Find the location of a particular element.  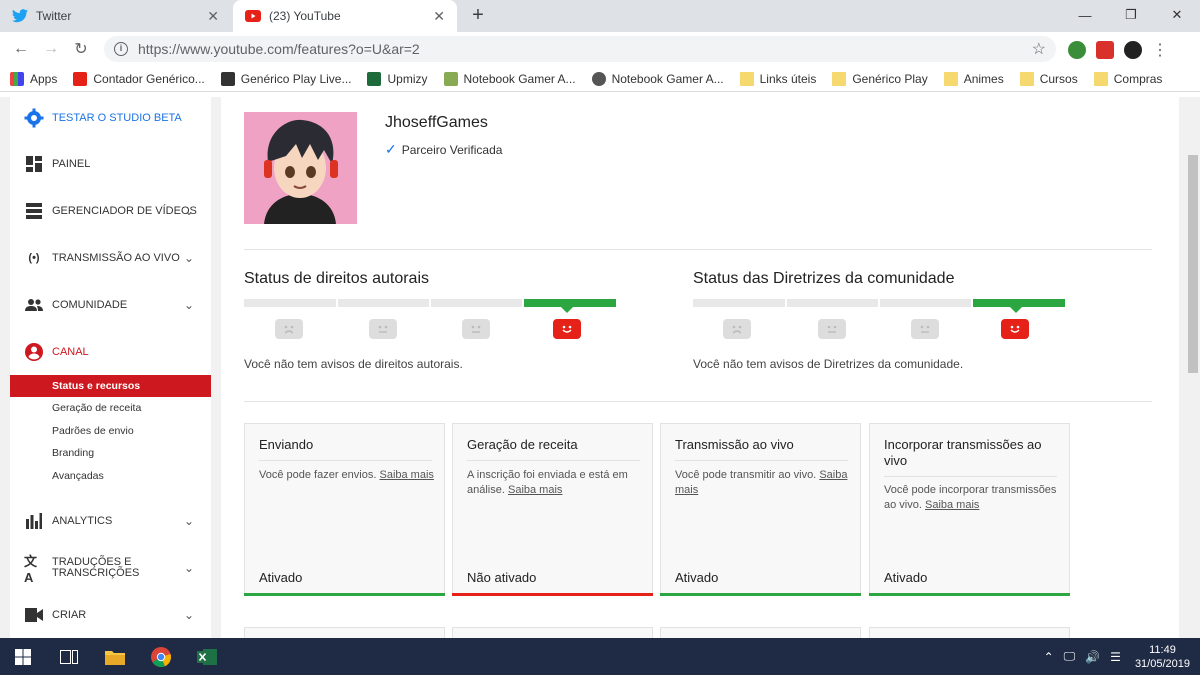

page-scrollbar is located at coordinates (1193, 367).